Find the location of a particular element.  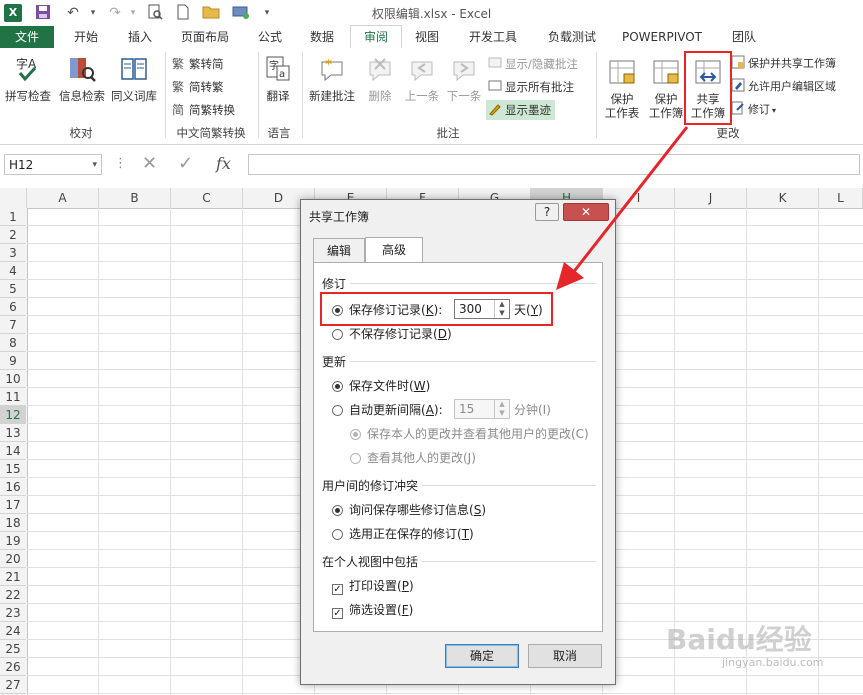

update-on-save-radio: 保存文件时(W) is located at coordinates (381, 386).